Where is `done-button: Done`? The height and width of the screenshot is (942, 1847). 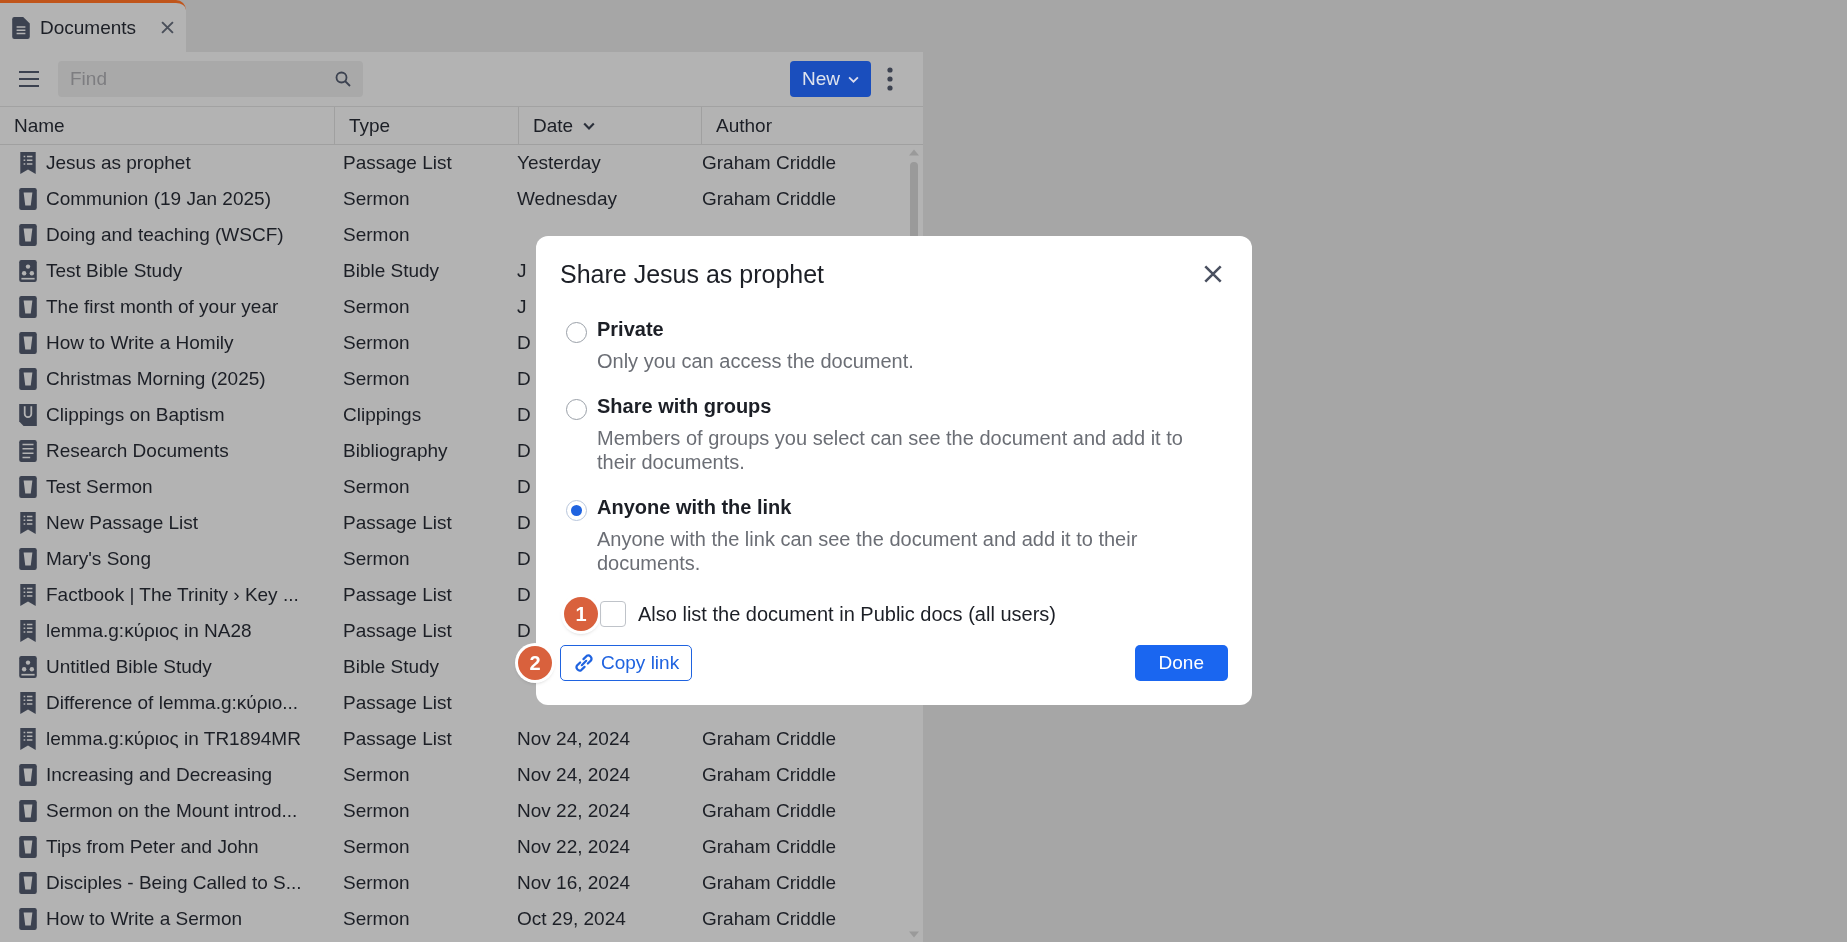
done-button: Done is located at coordinates (1181, 663).